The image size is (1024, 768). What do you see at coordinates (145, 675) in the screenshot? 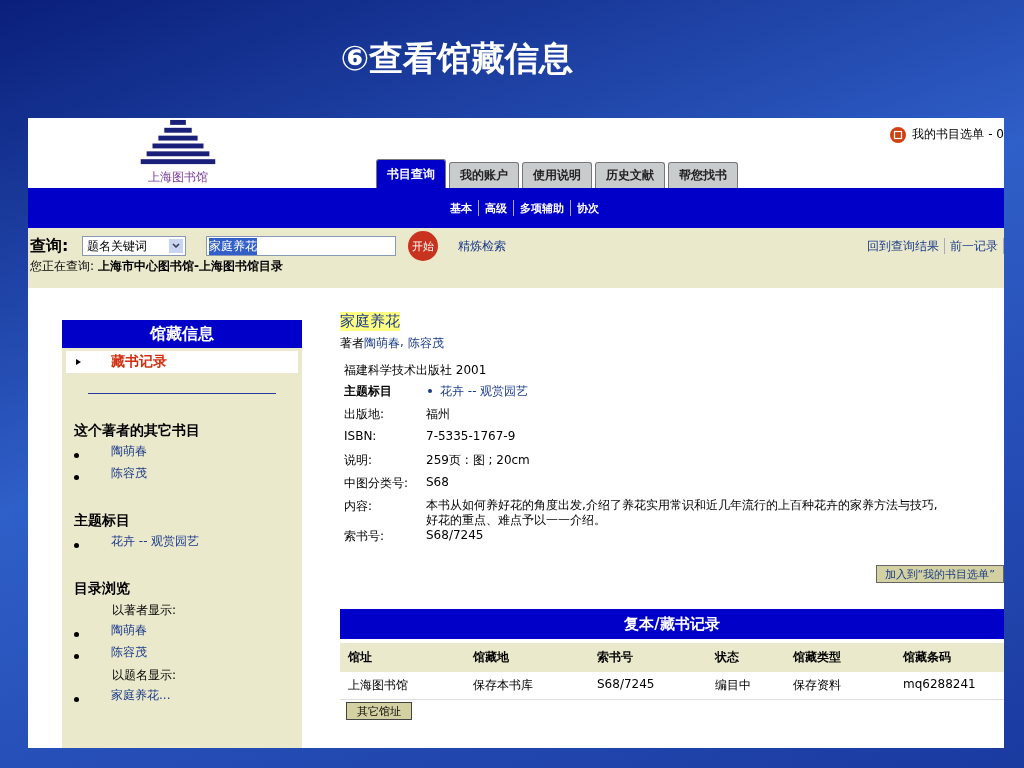
I see `group-label: 以题名显示:` at bounding box center [145, 675].